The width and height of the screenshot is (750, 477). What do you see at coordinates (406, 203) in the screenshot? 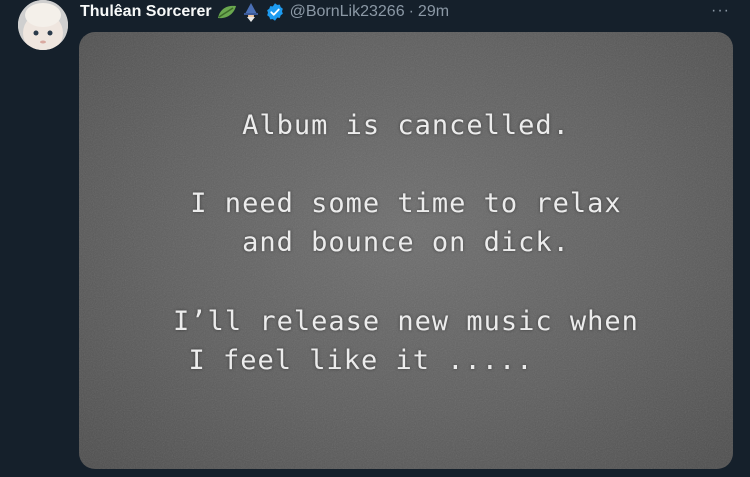
I see `media-text-line: I need some time to relax` at bounding box center [406, 203].